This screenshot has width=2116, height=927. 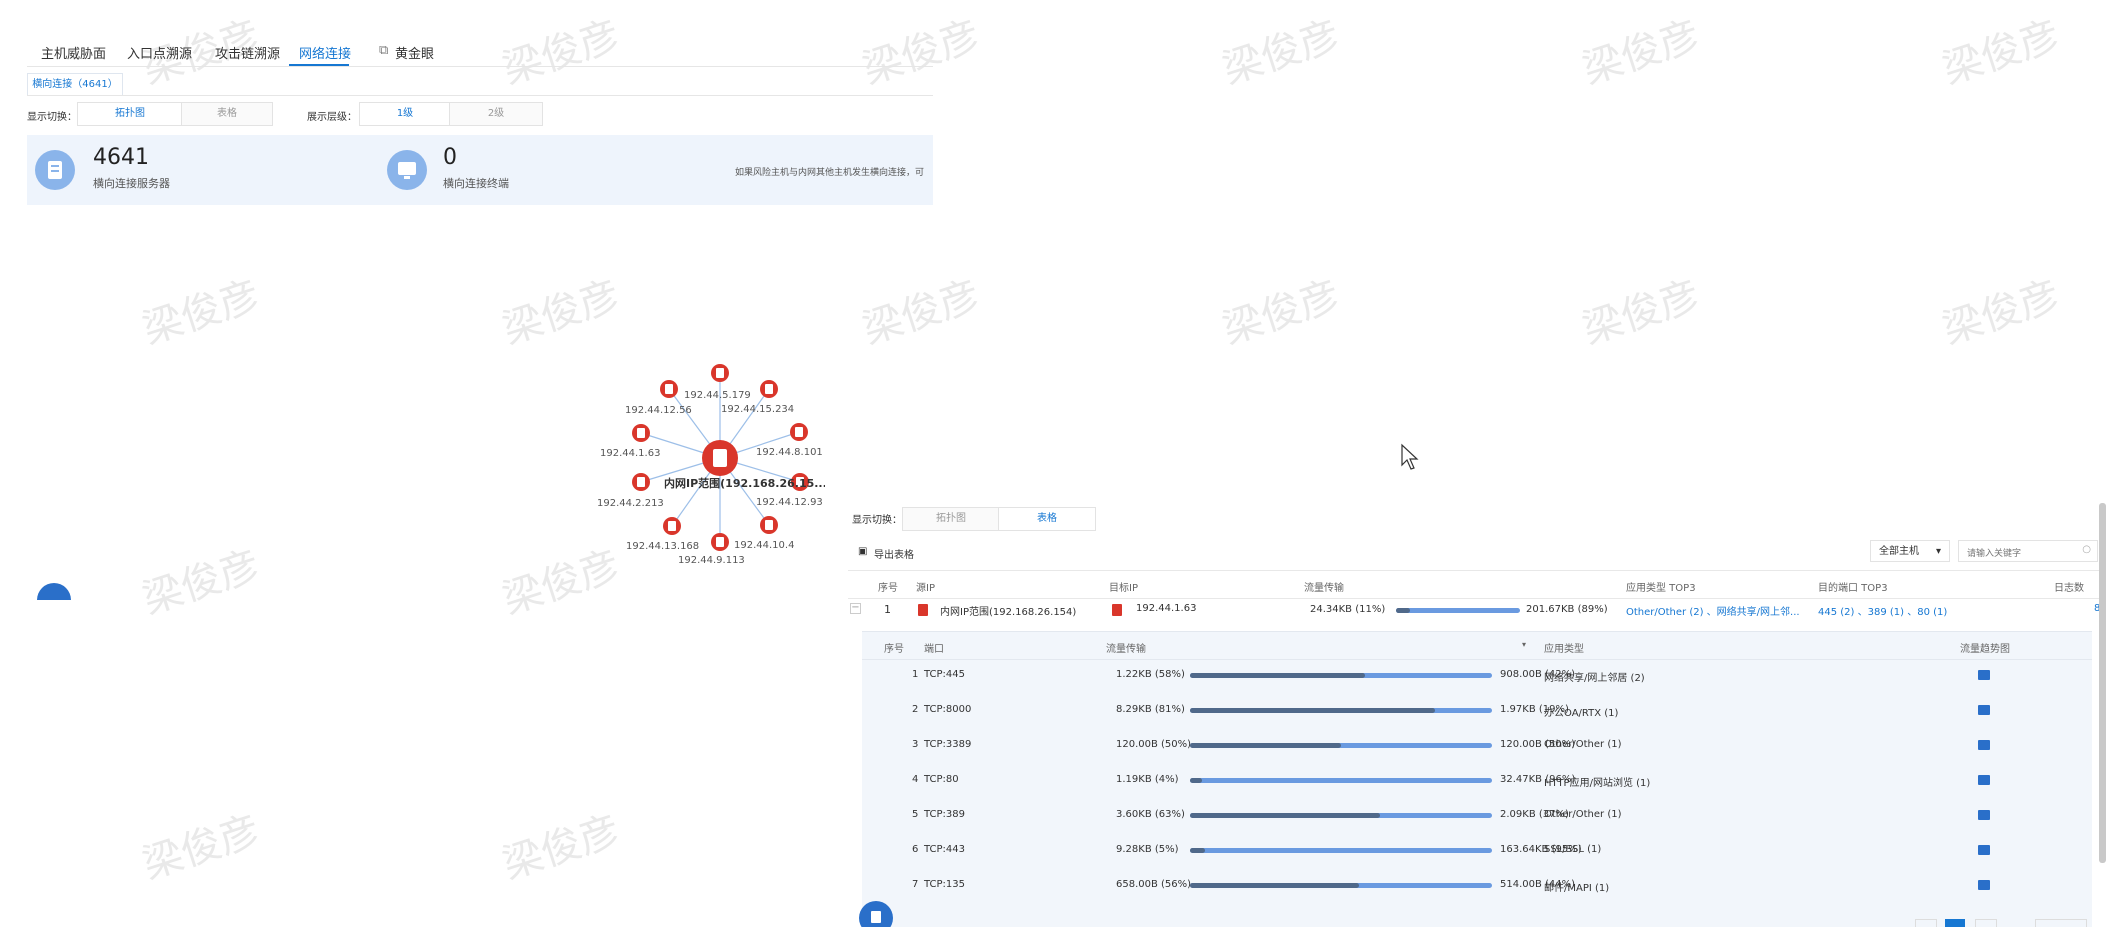 What do you see at coordinates (73, 52) in the screenshot?
I see `tab-host-threat: 主机威胁面` at bounding box center [73, 52].